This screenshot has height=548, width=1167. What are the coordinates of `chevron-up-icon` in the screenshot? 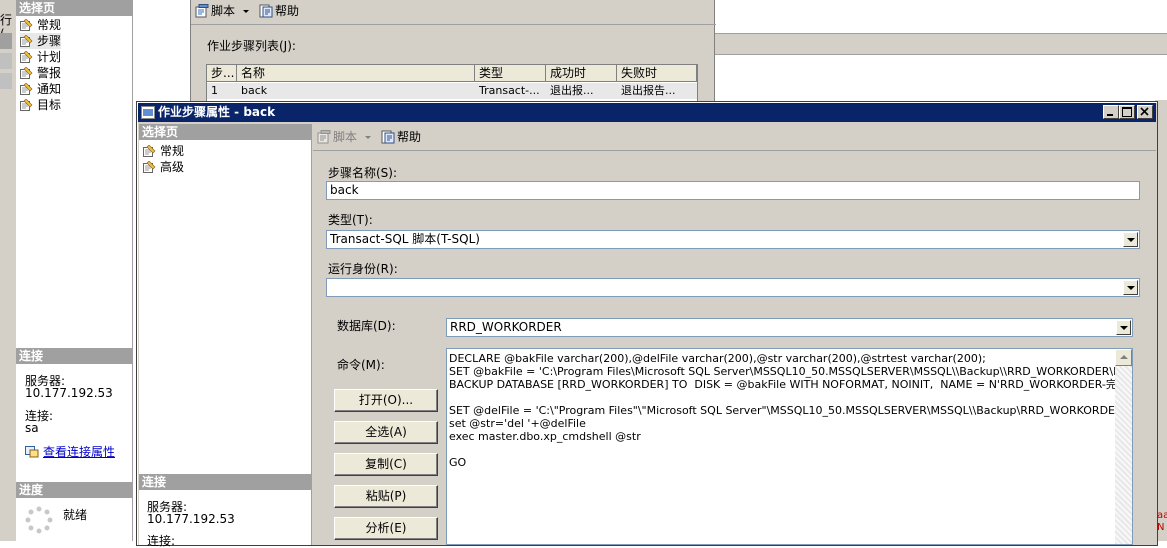 It's located at (1124, 357).